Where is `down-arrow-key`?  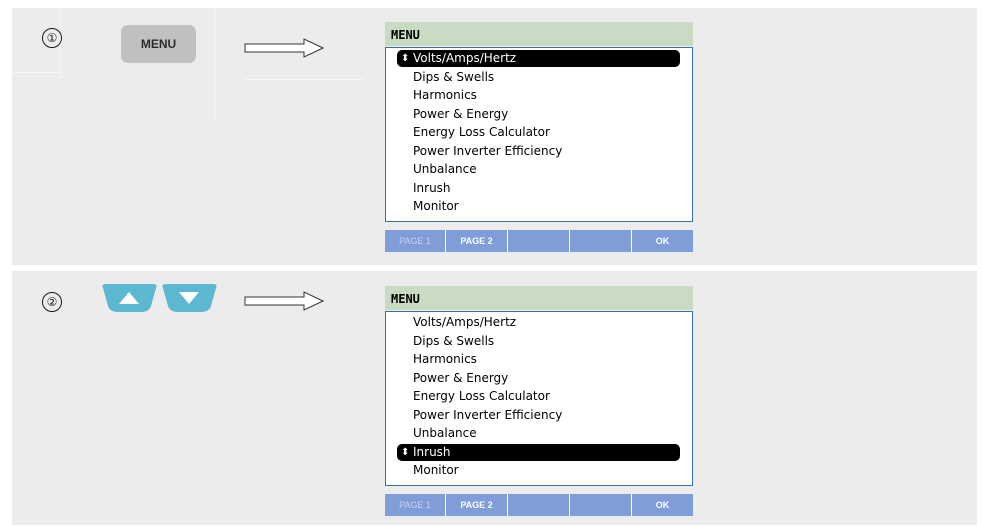
down-arrow-key is located at coordinates (189, 298).